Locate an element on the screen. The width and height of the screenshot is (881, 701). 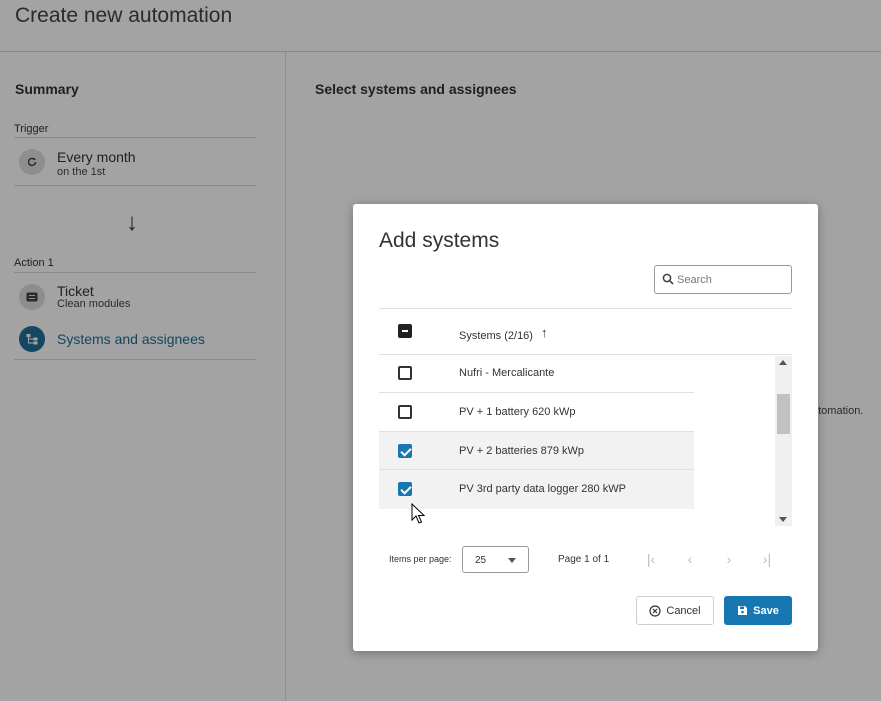
save-button: Save is located at coordinates (758, 610).